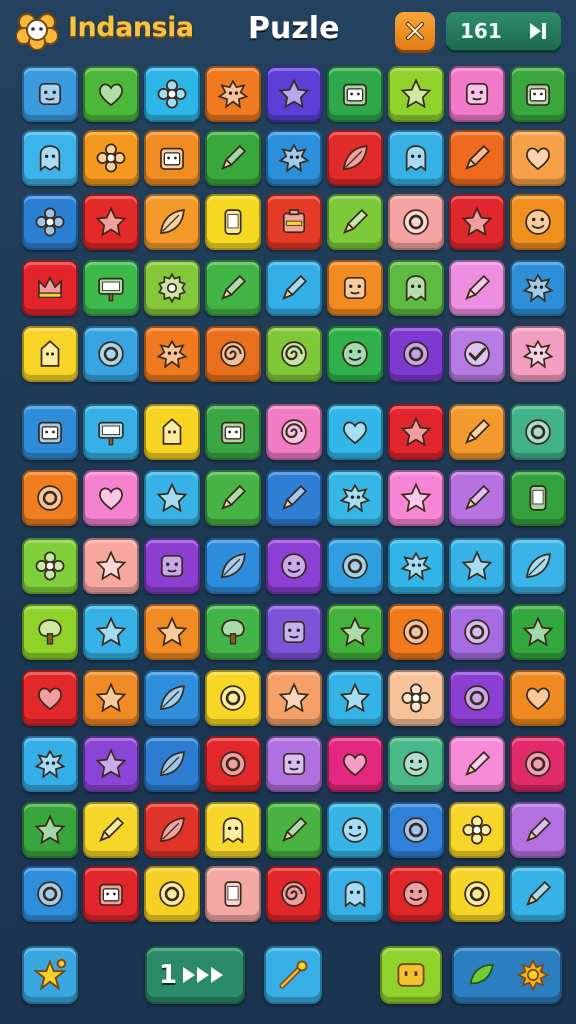  What do you see at coordinates (50, 975) in the screenshot?
I see `star-hint-button` at bounding box center [50, 975].